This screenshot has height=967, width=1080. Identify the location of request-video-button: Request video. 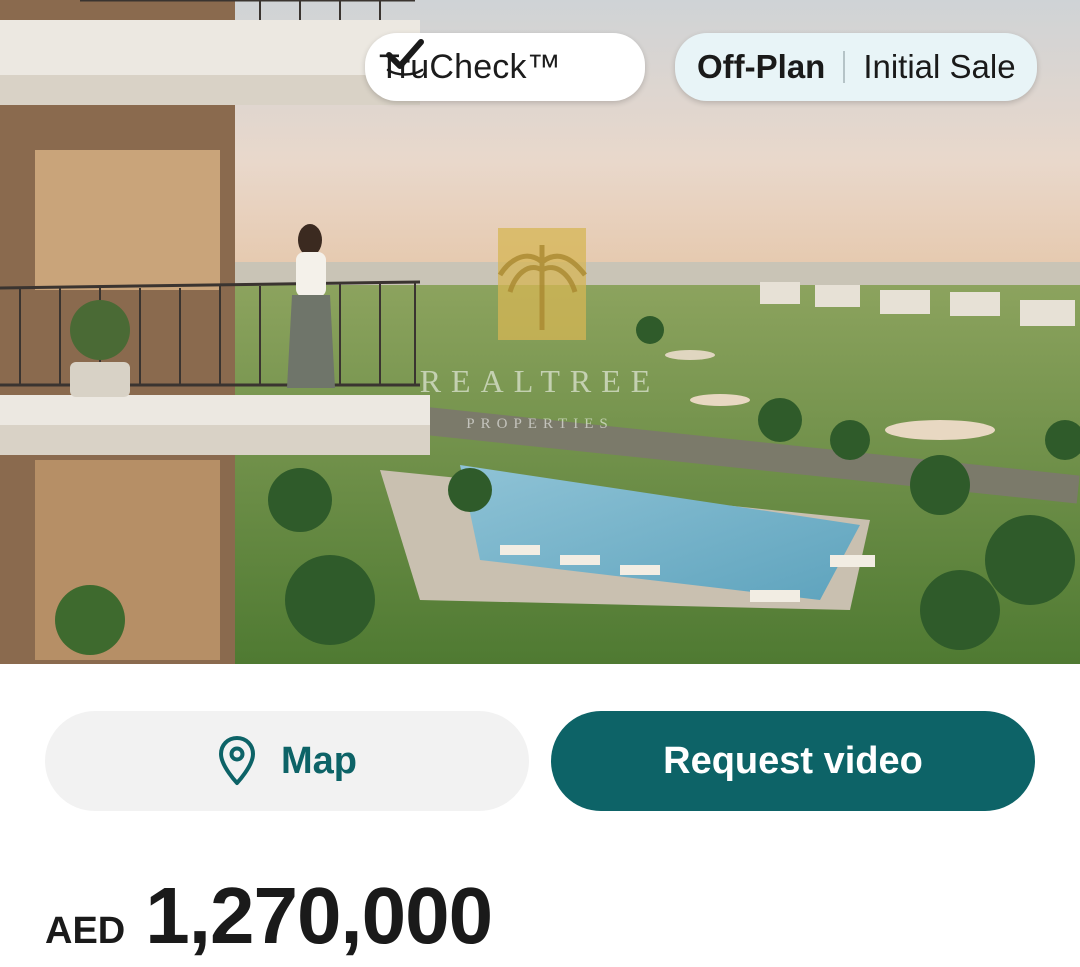
(793, 761).